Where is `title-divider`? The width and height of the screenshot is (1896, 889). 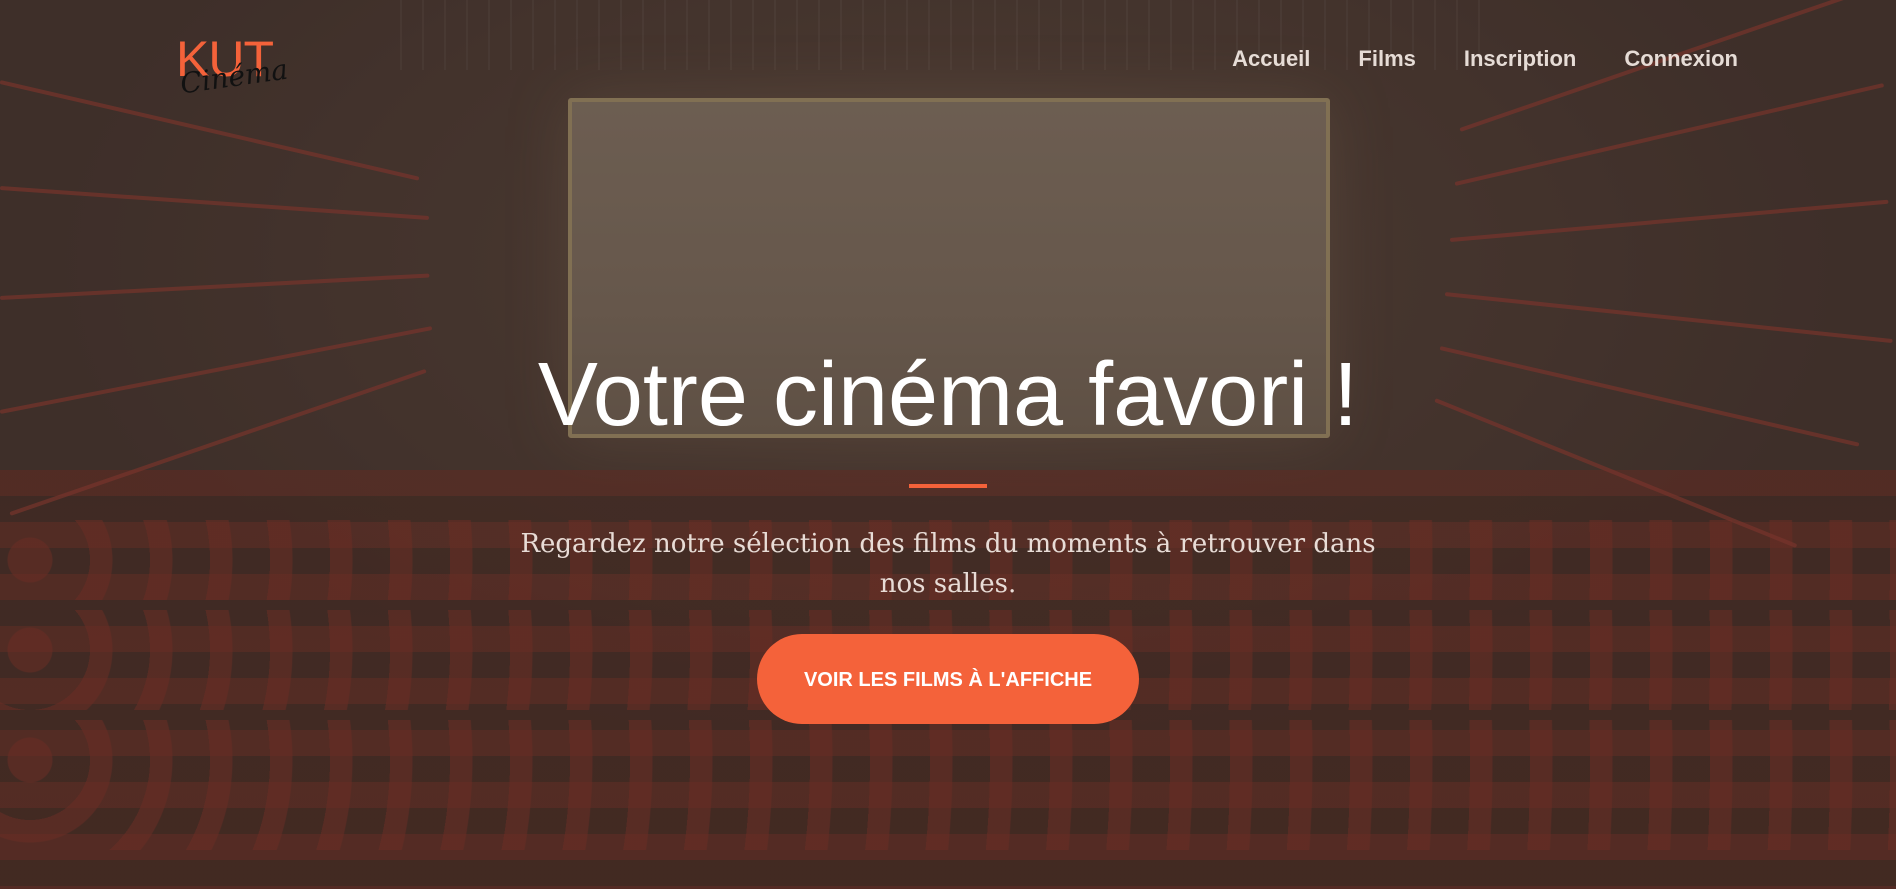 title-divider is located at coordinates (948, 486).